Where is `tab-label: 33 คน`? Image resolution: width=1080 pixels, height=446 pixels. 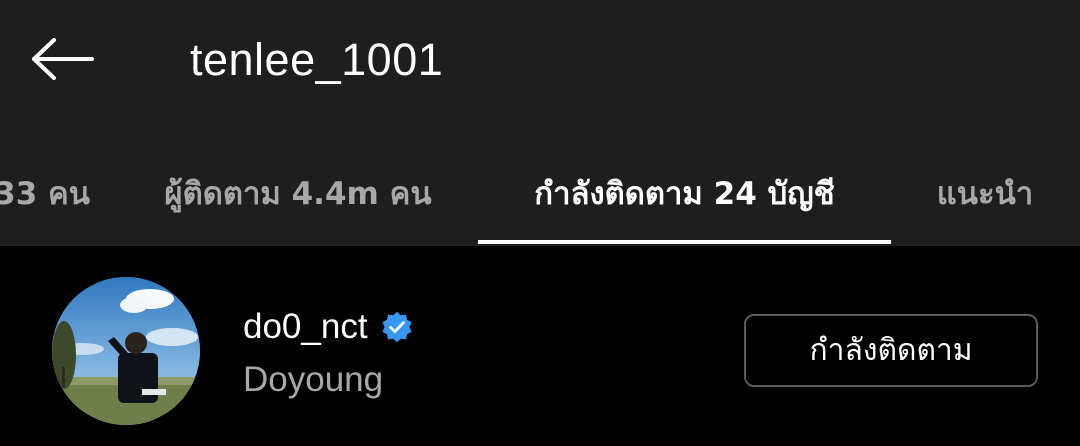
tab-label: 33 คน is located at coordinates (45, 194).